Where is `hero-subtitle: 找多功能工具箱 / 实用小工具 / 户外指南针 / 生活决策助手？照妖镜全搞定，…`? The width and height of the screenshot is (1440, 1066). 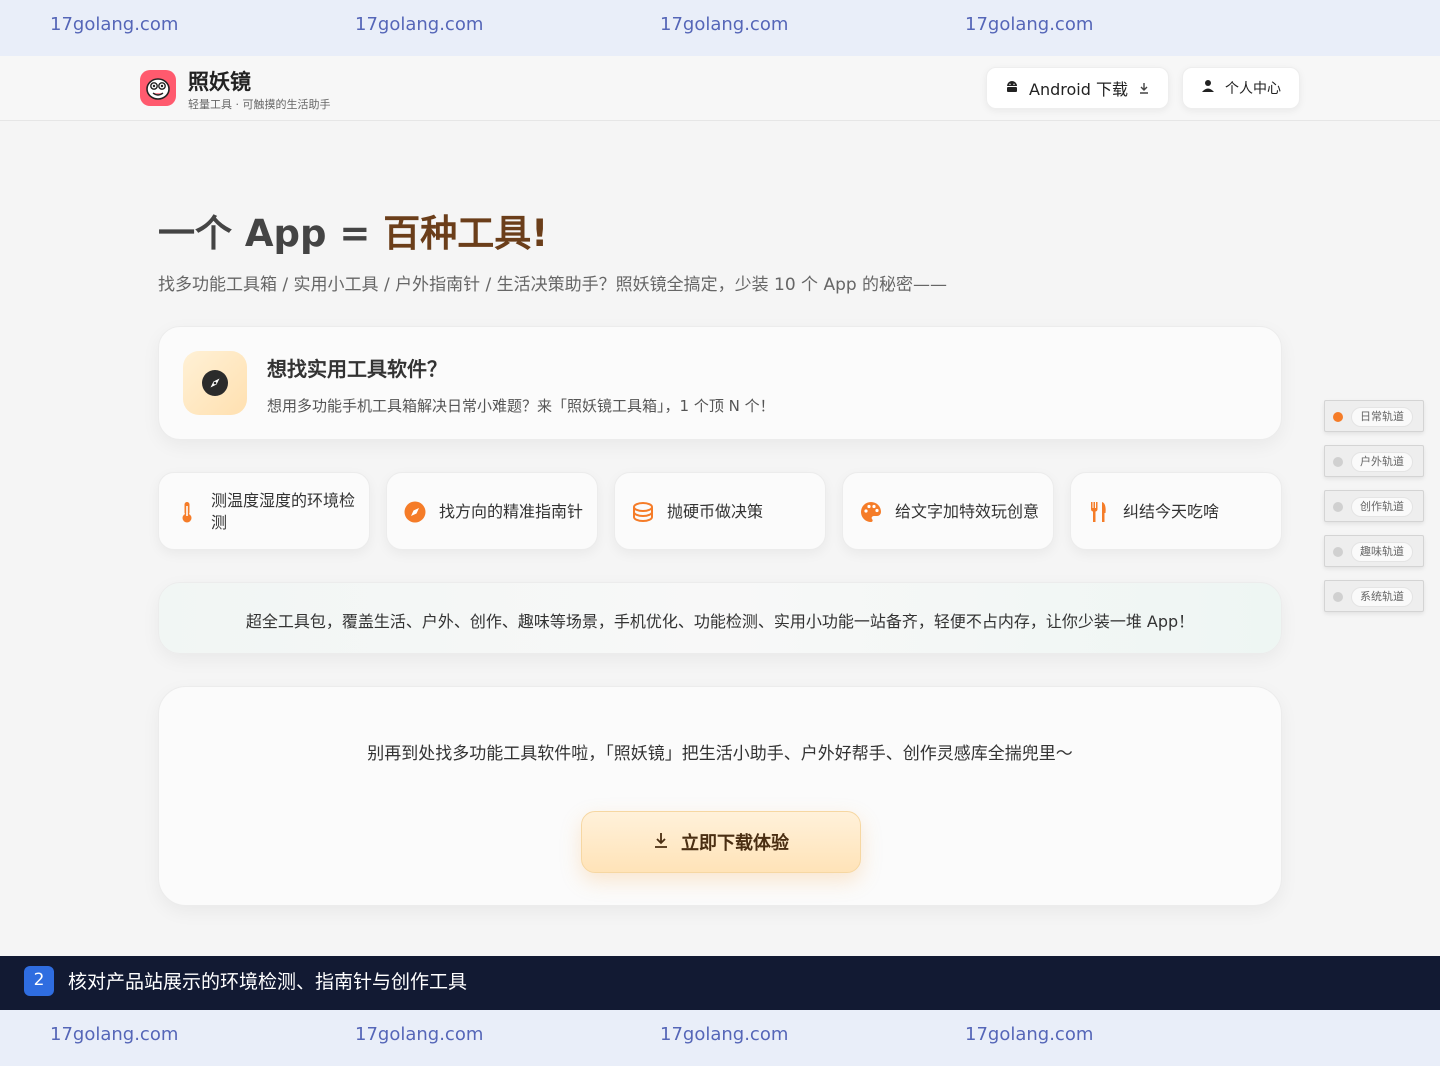 hero-subtitle: 找多功能工具箱 / 实用小工具 / 户外指南针 / 生活决策助手？照妖镜全搞定，… is located at coordinates (553, 285).